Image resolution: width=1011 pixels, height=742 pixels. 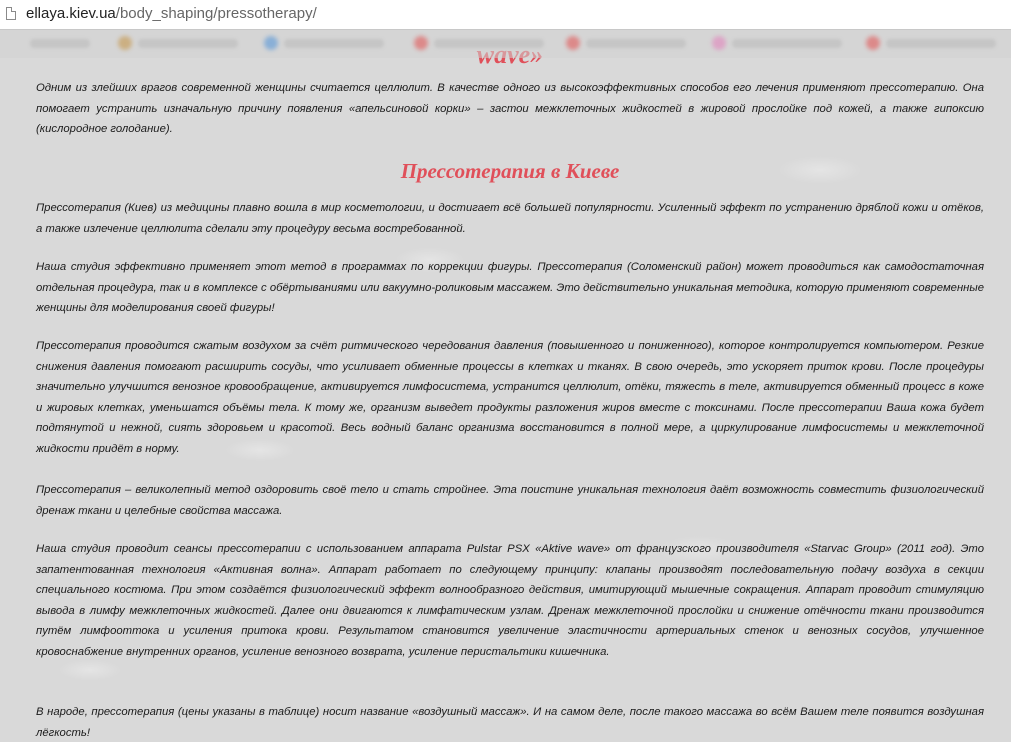 What do you see at coordinates (71, 13) in the screenshot?
I see `url-domain: ellaya.kiev.ua` at bounding box center [71, 13].